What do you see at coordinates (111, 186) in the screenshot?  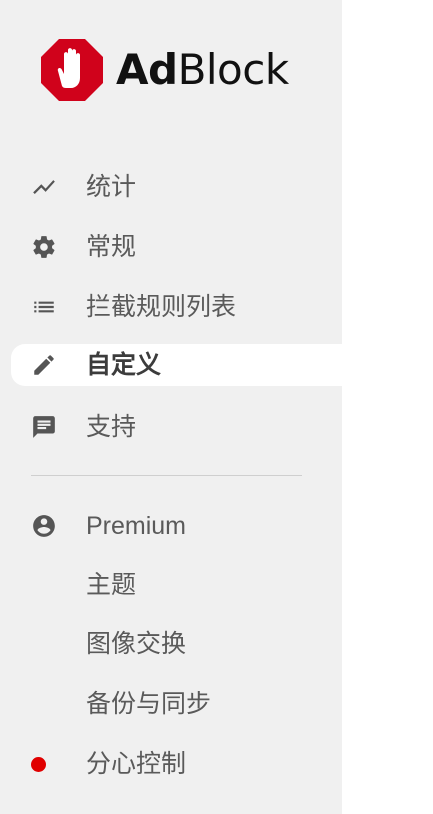 I see `sidebar-item-label: 统计` at bounding box center [111, 186].